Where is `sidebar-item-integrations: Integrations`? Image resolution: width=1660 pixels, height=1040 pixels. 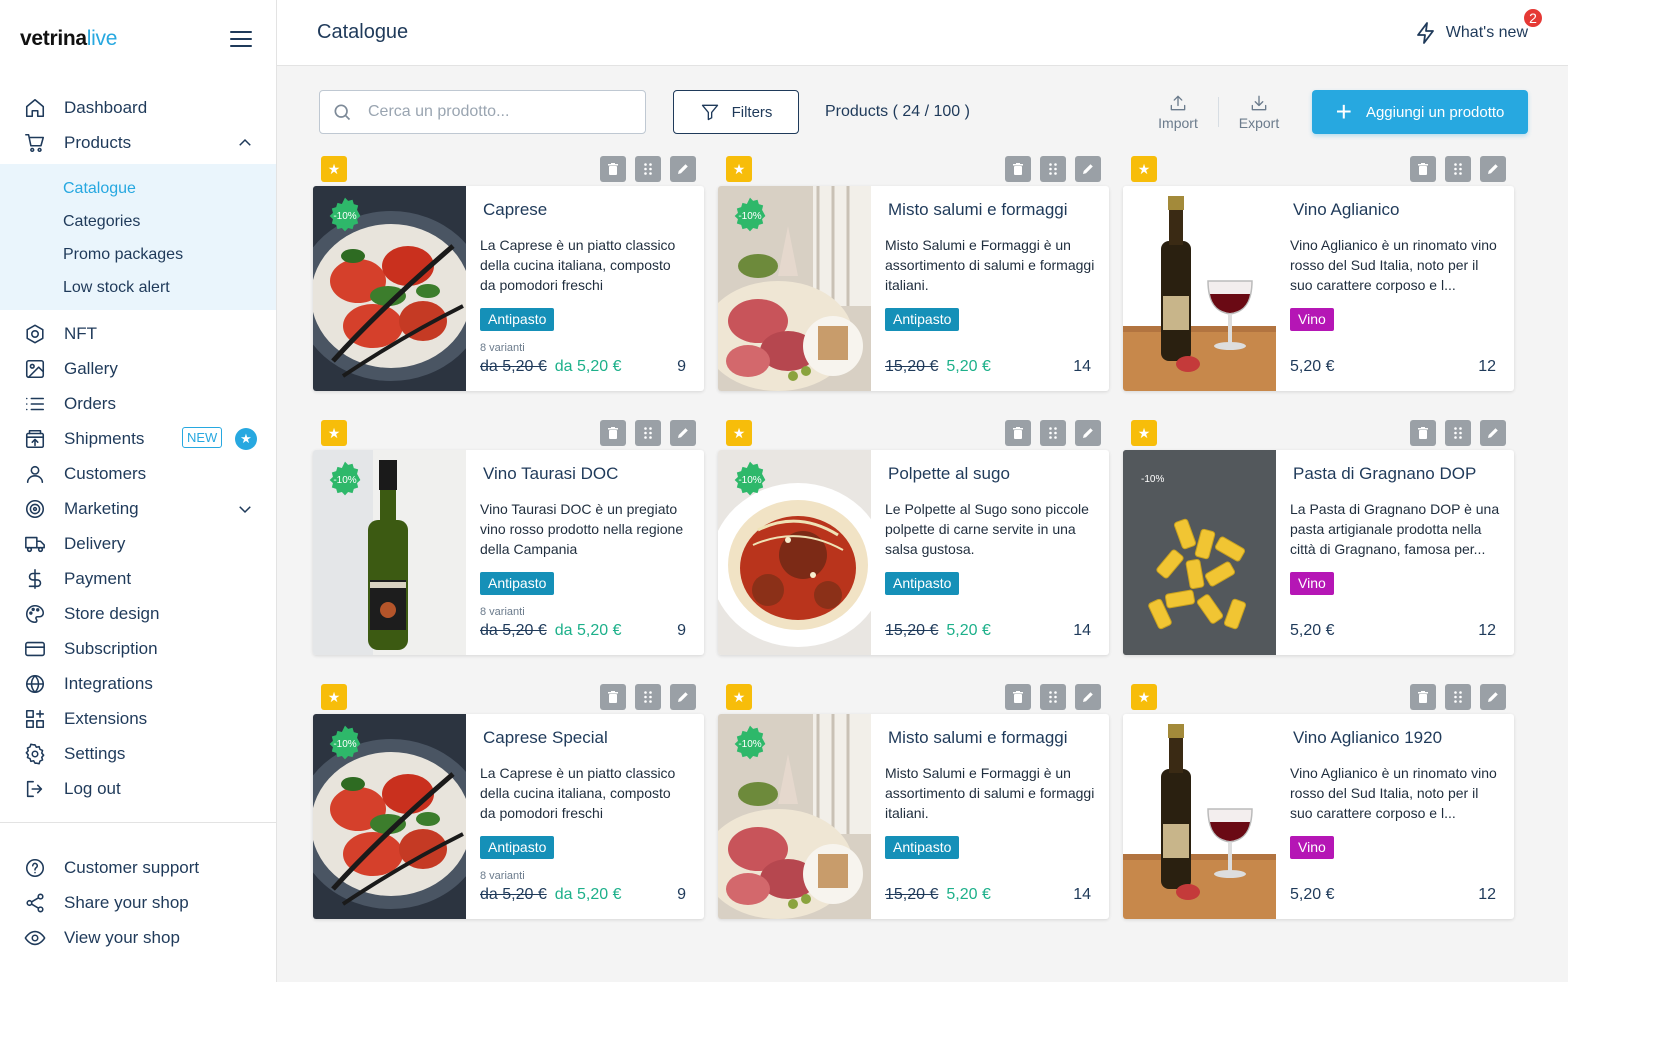
sidebar-item-integrations: Integrations is located at coordinates (138, 683).